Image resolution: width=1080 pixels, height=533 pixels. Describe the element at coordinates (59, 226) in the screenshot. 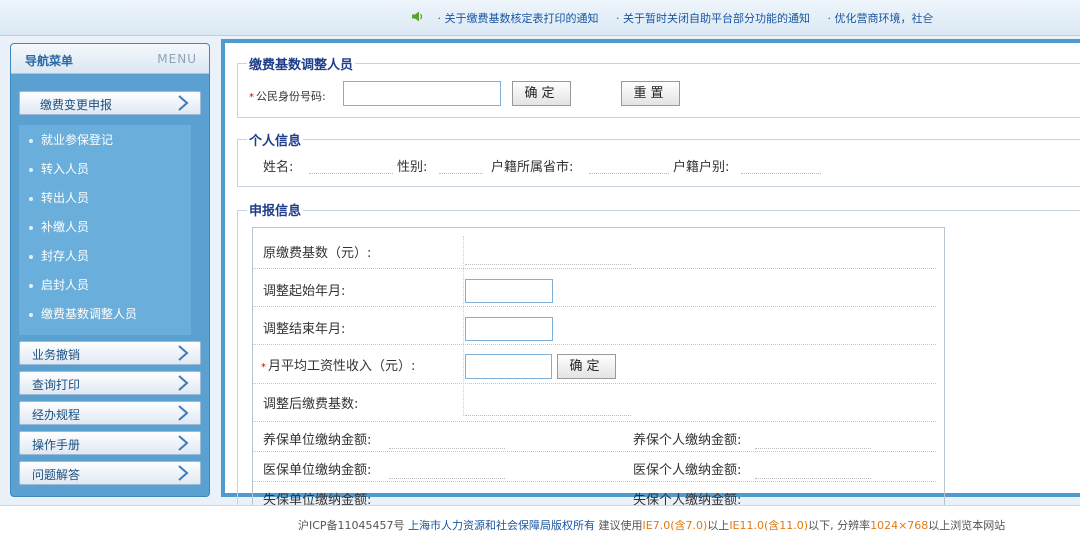

I see `submenu-item-back-payment: 补缴人员` at that location.